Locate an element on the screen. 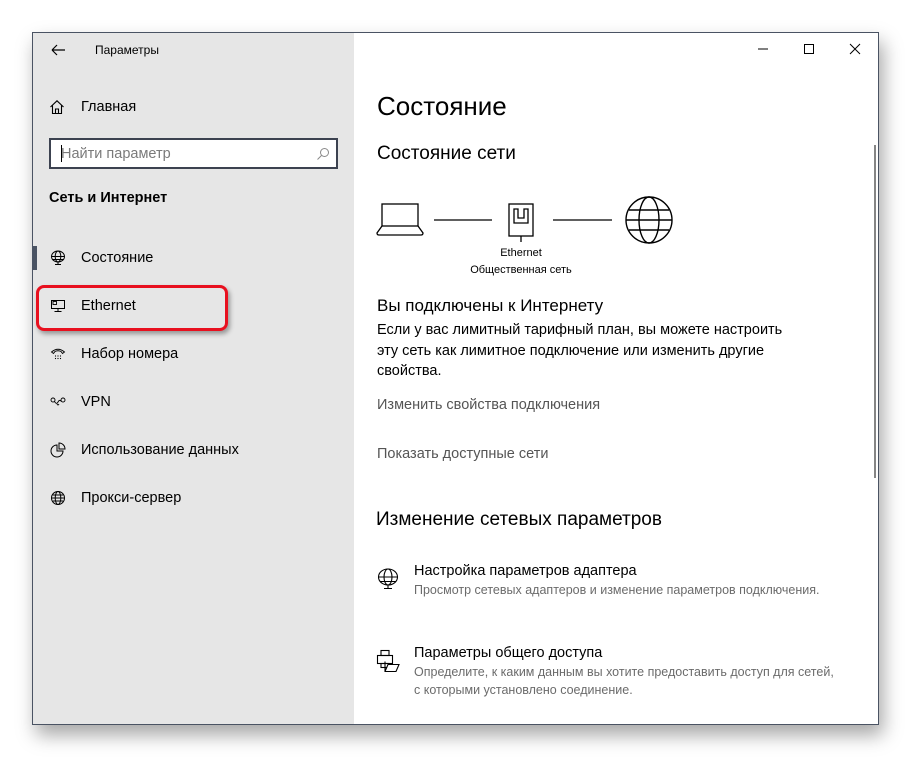 This screenshot has height=757, width=911. app-title: Параметры is located at coordinates (127, 50).